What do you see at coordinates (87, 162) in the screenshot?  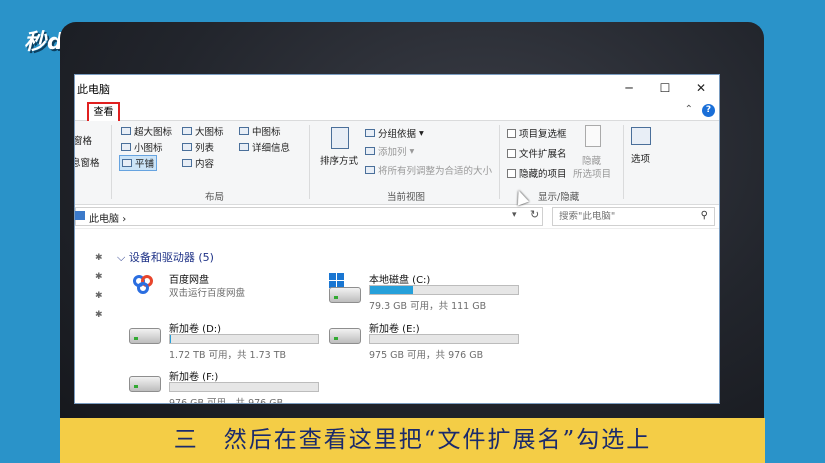 I see `details-pane-button: 息窗格` at bounding box center [87, 162].